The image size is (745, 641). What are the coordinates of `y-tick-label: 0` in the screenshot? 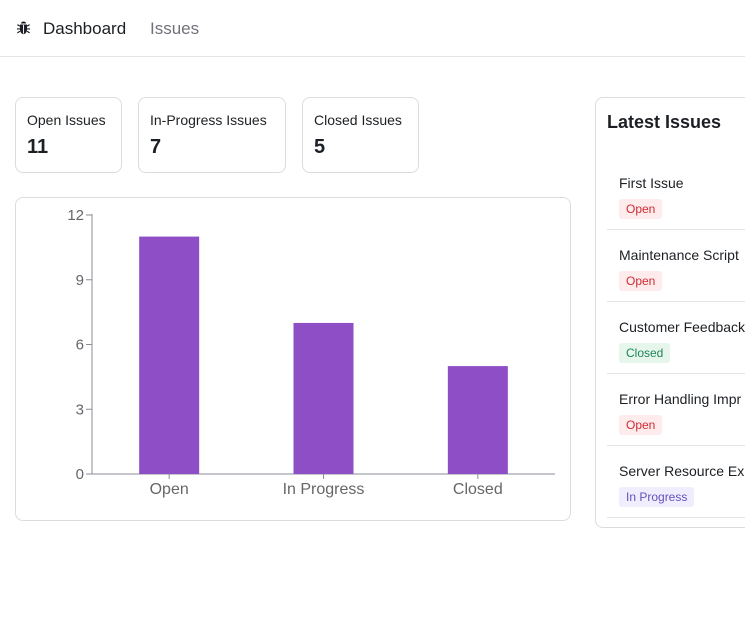 It's located at (80, 474).